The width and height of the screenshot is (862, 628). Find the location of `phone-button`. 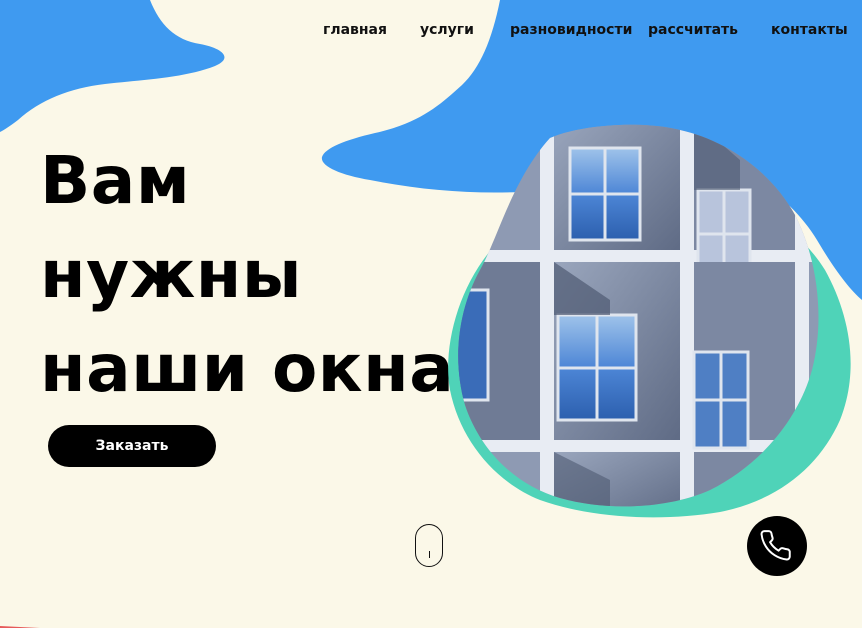

phone-button is located at coordinates (777, 546).